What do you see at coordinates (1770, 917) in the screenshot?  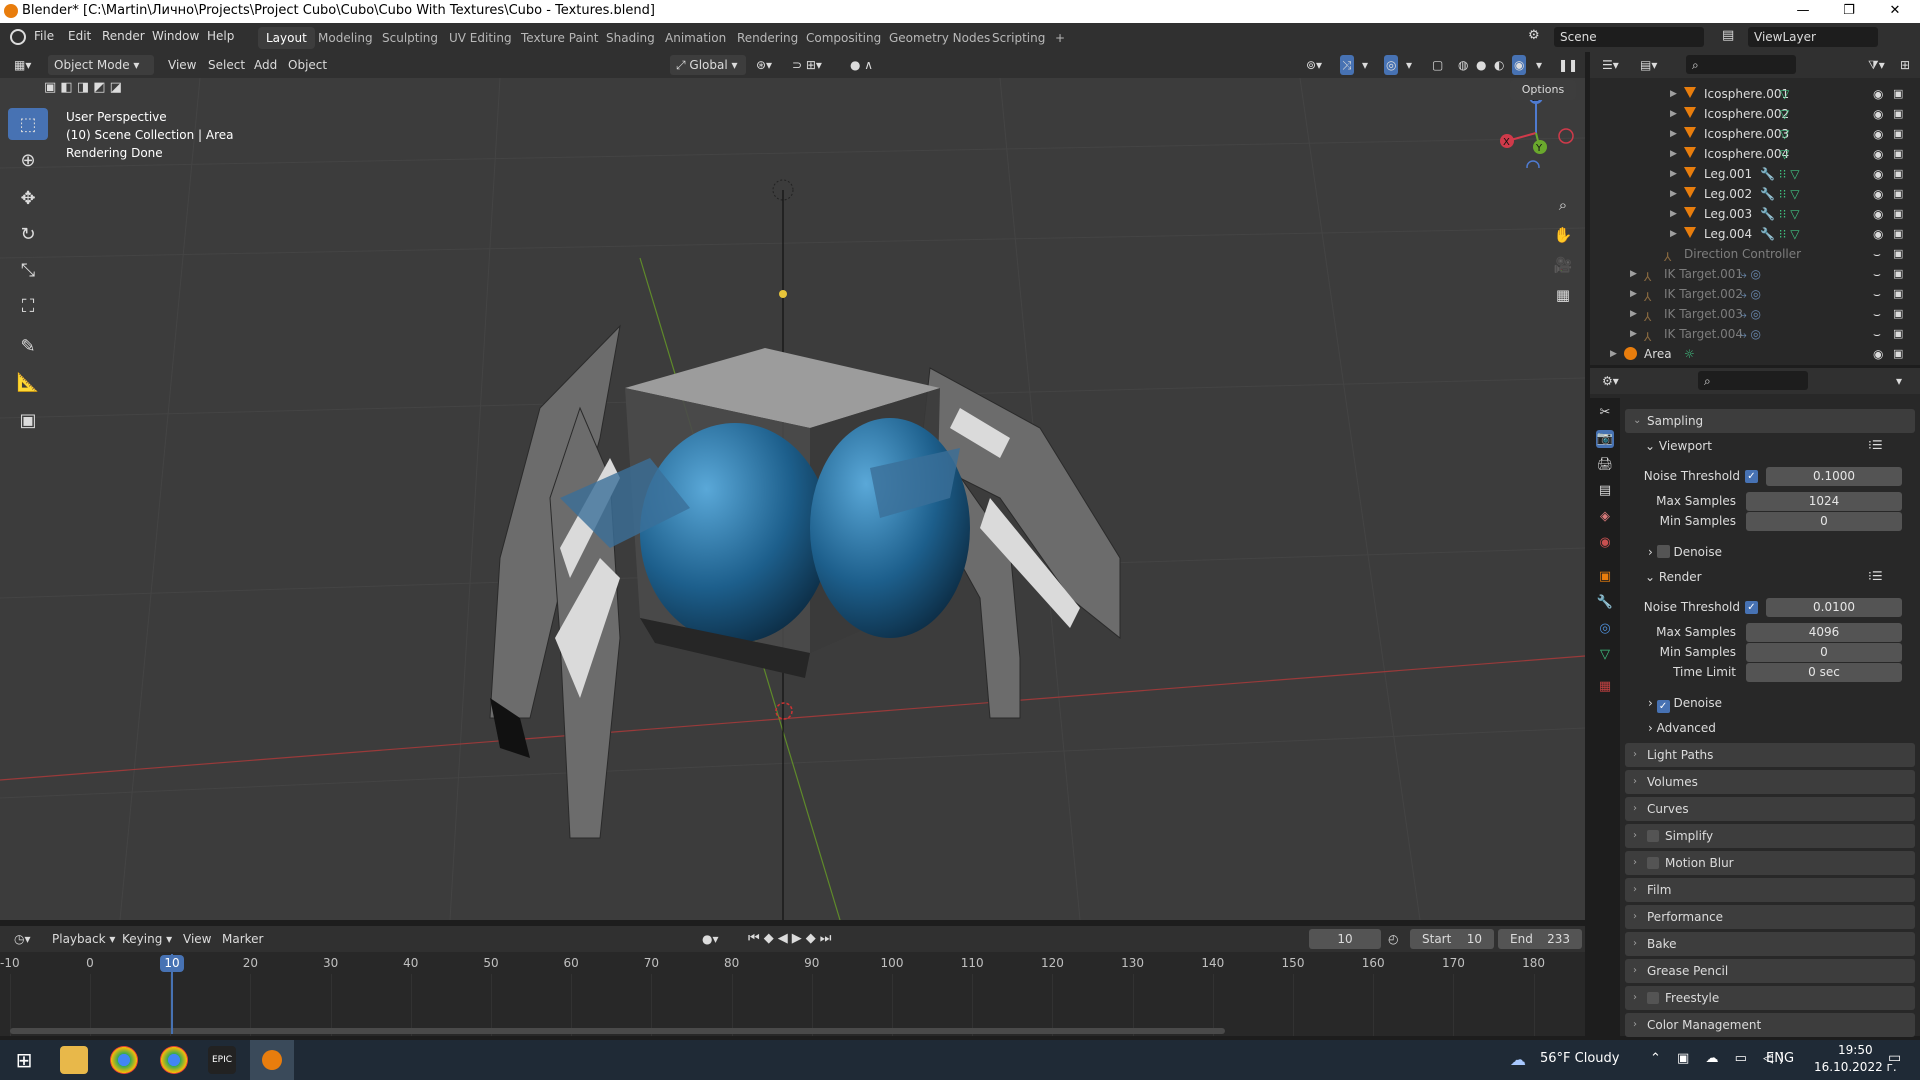 I see `panel-performance: › Performance` at bounding box center [1770, 917].